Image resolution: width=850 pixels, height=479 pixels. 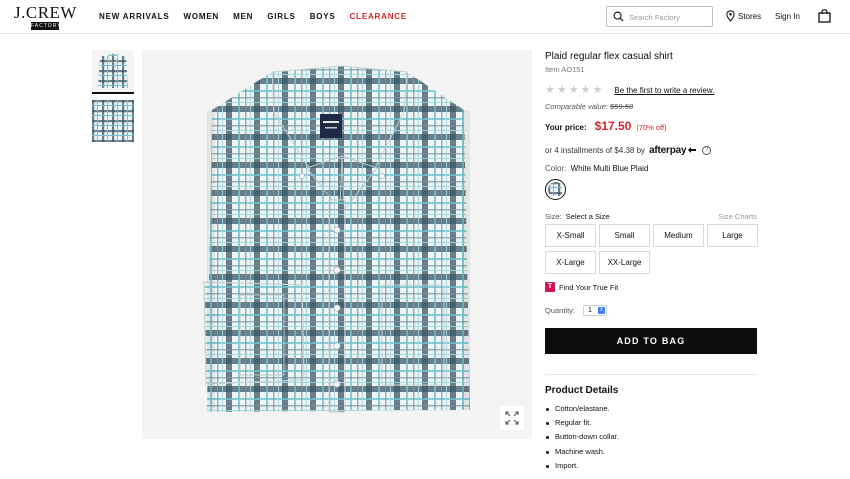 I want to click on search-box, so click(x=659, y=16).